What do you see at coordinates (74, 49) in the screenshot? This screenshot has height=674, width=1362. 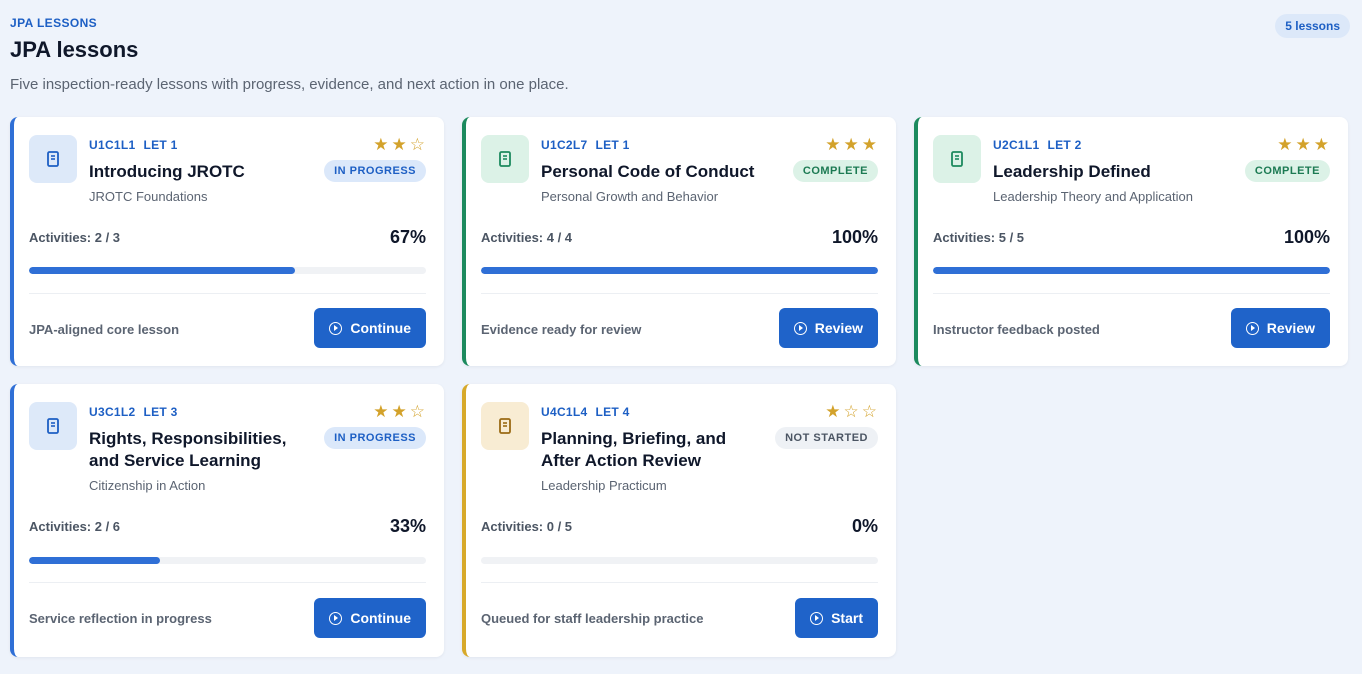 I see `page-title: JPA lessons` at bounding box center [74, 49].